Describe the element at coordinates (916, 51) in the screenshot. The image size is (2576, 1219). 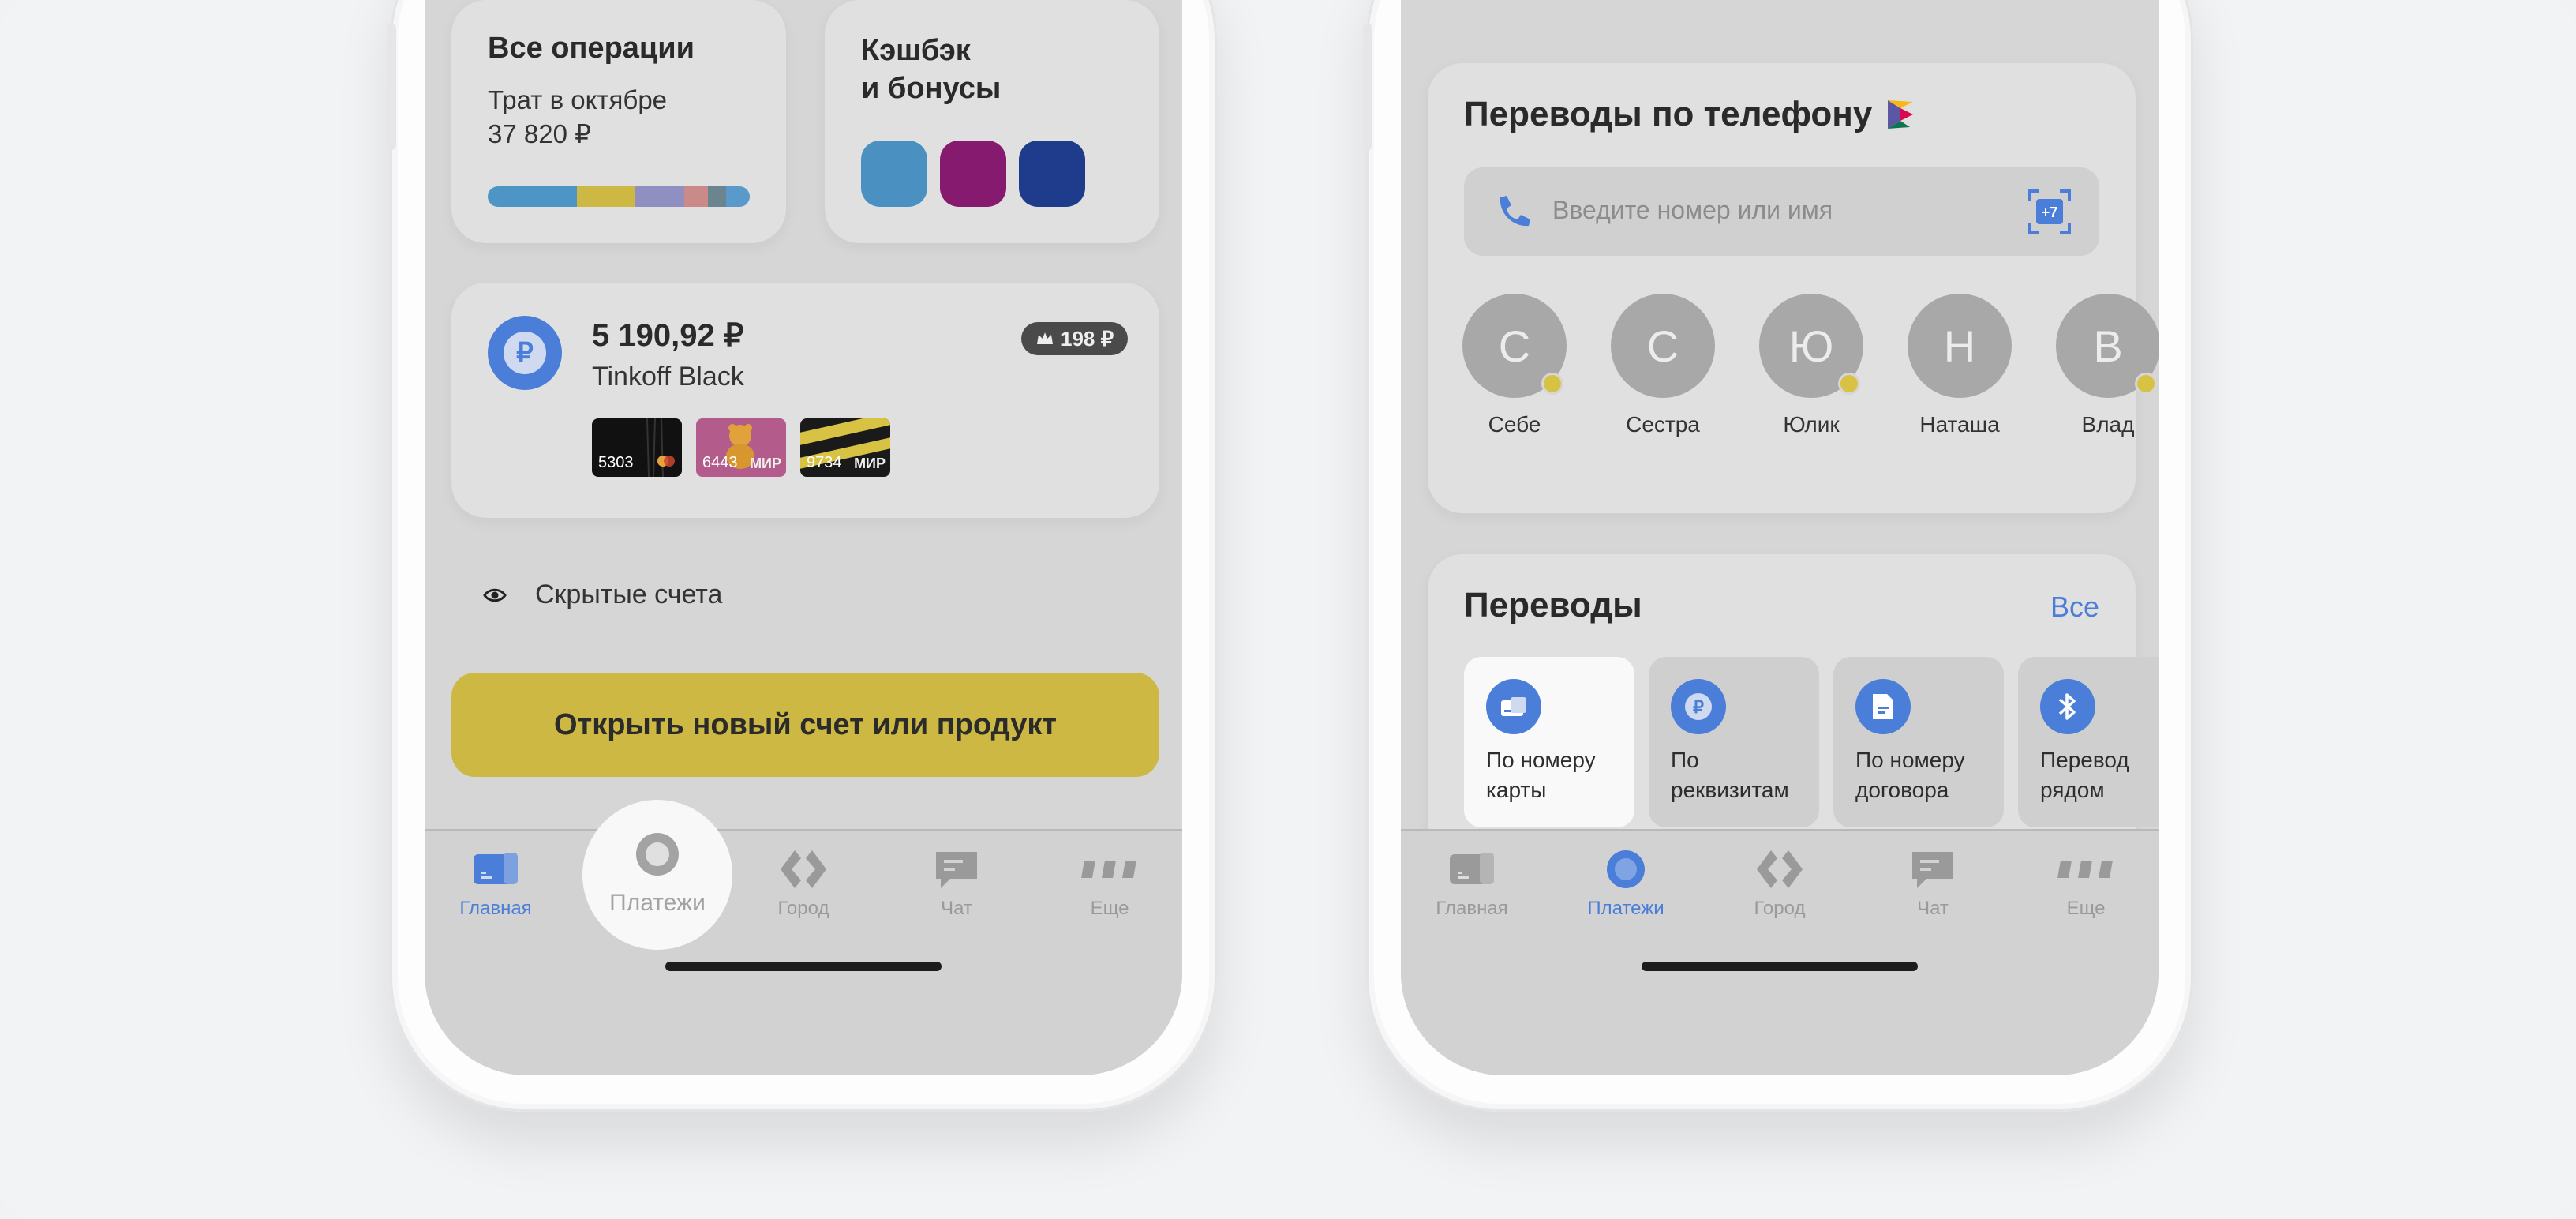
I see `cashback-title-line1: Кэшбэк` at that location.